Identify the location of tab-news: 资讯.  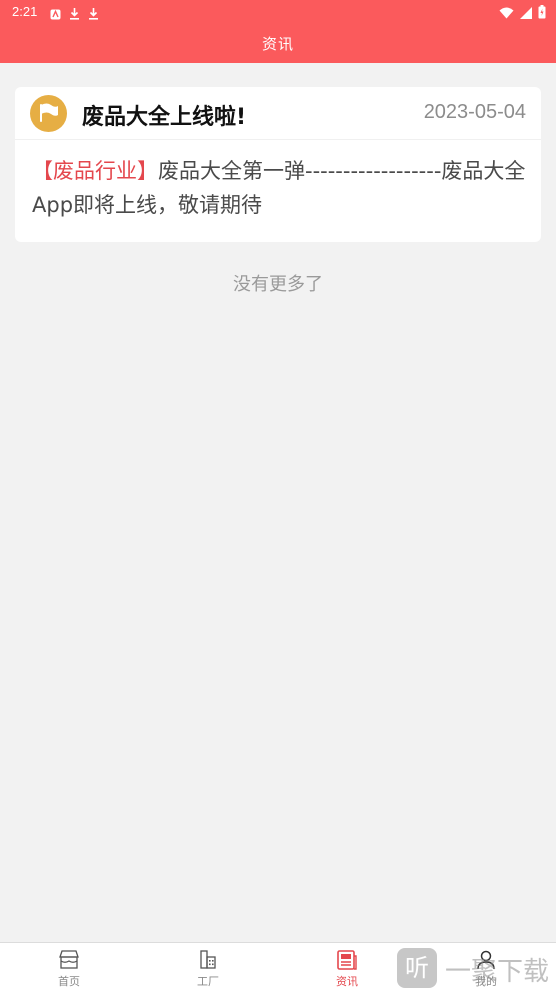
(347, 967).